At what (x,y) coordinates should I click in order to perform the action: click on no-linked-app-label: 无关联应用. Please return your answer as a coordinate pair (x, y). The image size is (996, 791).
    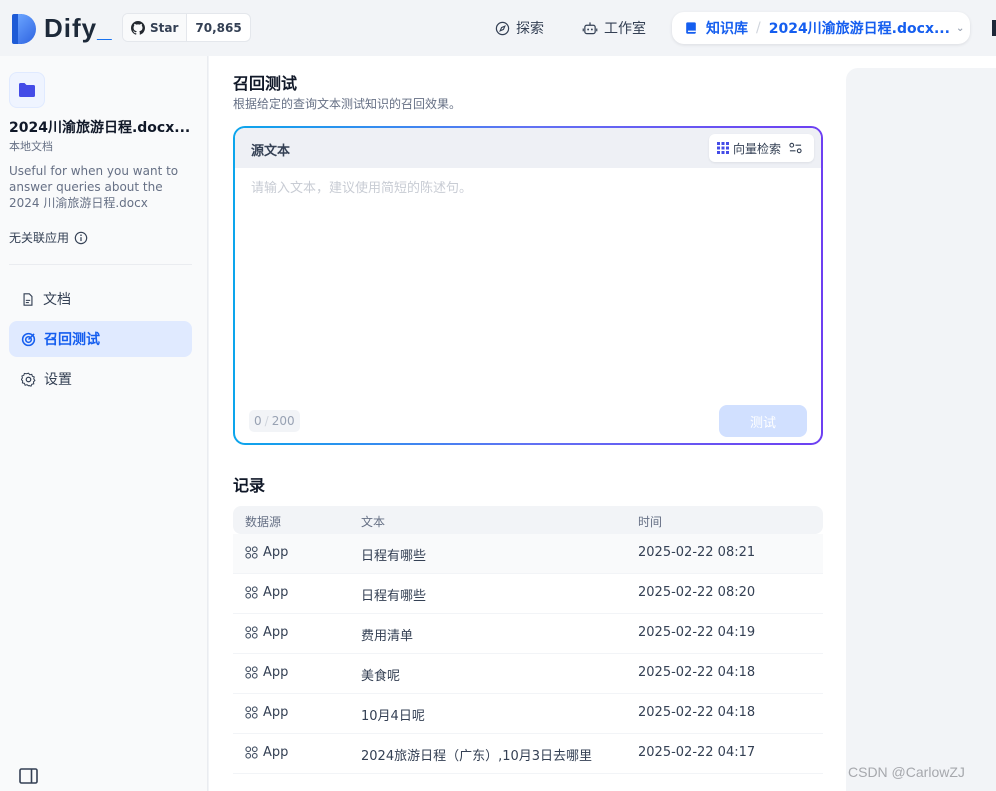
    Looking at the image, I should click on (39, 238).